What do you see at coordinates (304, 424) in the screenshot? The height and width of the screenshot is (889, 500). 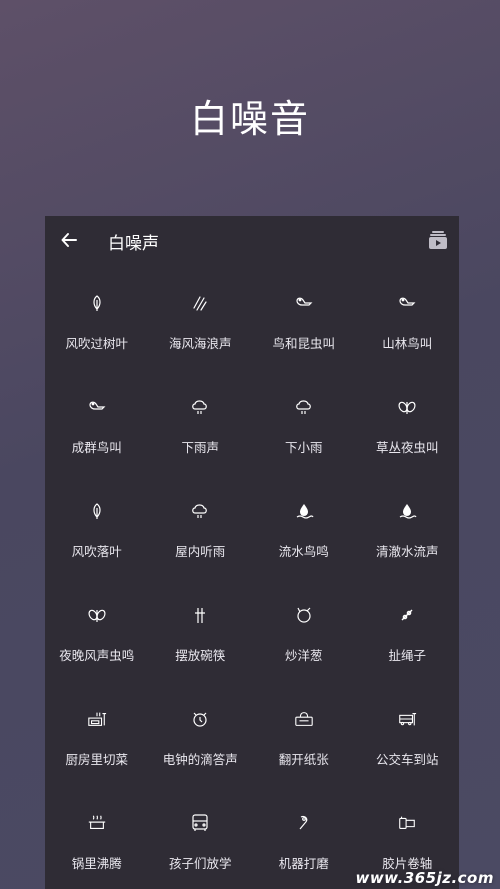 I see `sound-item: 下小雨` at bounding box center [304, 424].